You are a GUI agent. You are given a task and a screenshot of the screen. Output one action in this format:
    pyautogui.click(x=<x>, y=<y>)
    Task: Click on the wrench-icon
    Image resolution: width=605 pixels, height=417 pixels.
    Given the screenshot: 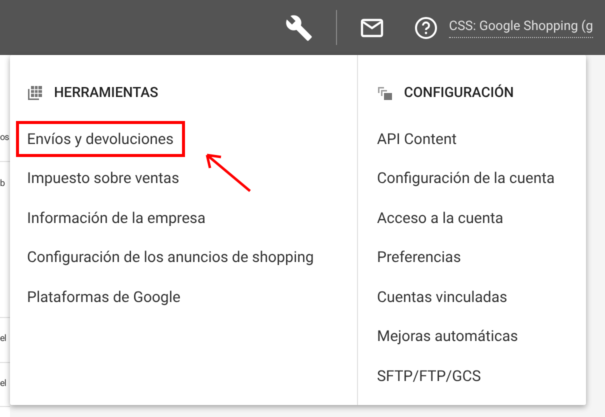 What is the action you would take?
    pyautogui.click(x=299, y=28)
    